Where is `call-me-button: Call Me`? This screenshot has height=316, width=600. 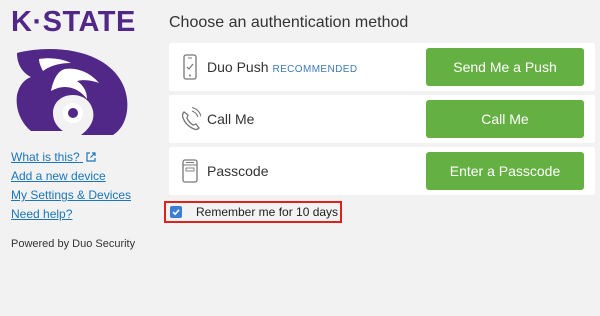
call-me-button: Call Me is located at coordinates (505, 119).